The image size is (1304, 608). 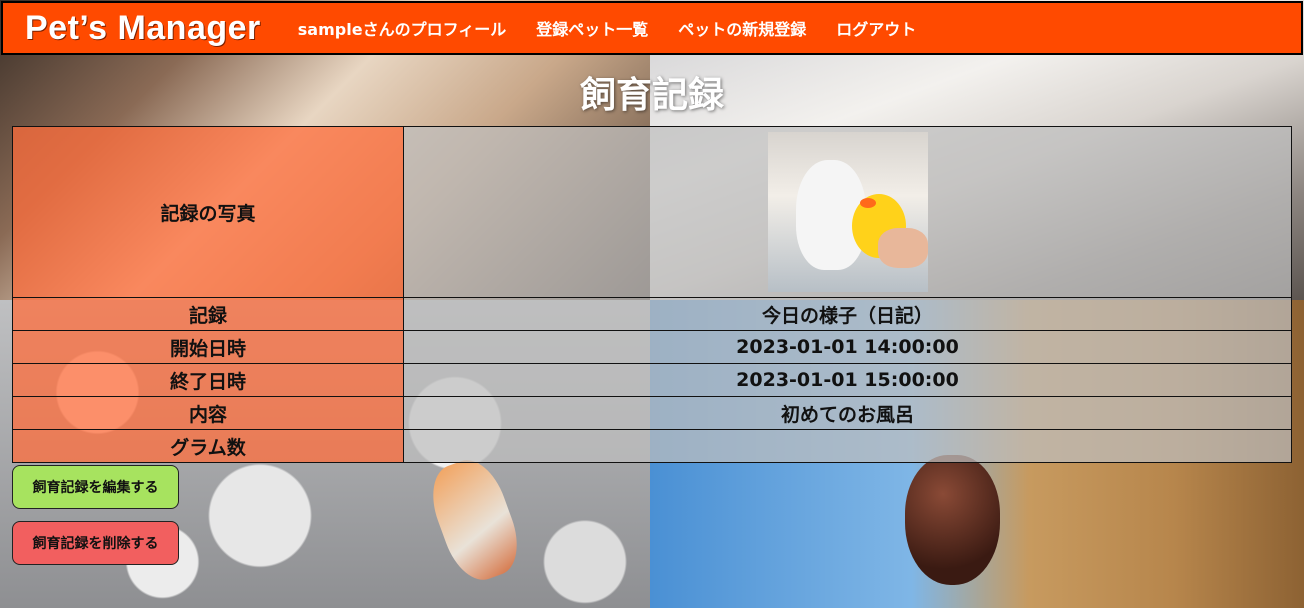 What do you see at coordinates (876, 28) in the screenshot?
I see `nav-logout-link: ログアウト` at bounding box center [876, 28].